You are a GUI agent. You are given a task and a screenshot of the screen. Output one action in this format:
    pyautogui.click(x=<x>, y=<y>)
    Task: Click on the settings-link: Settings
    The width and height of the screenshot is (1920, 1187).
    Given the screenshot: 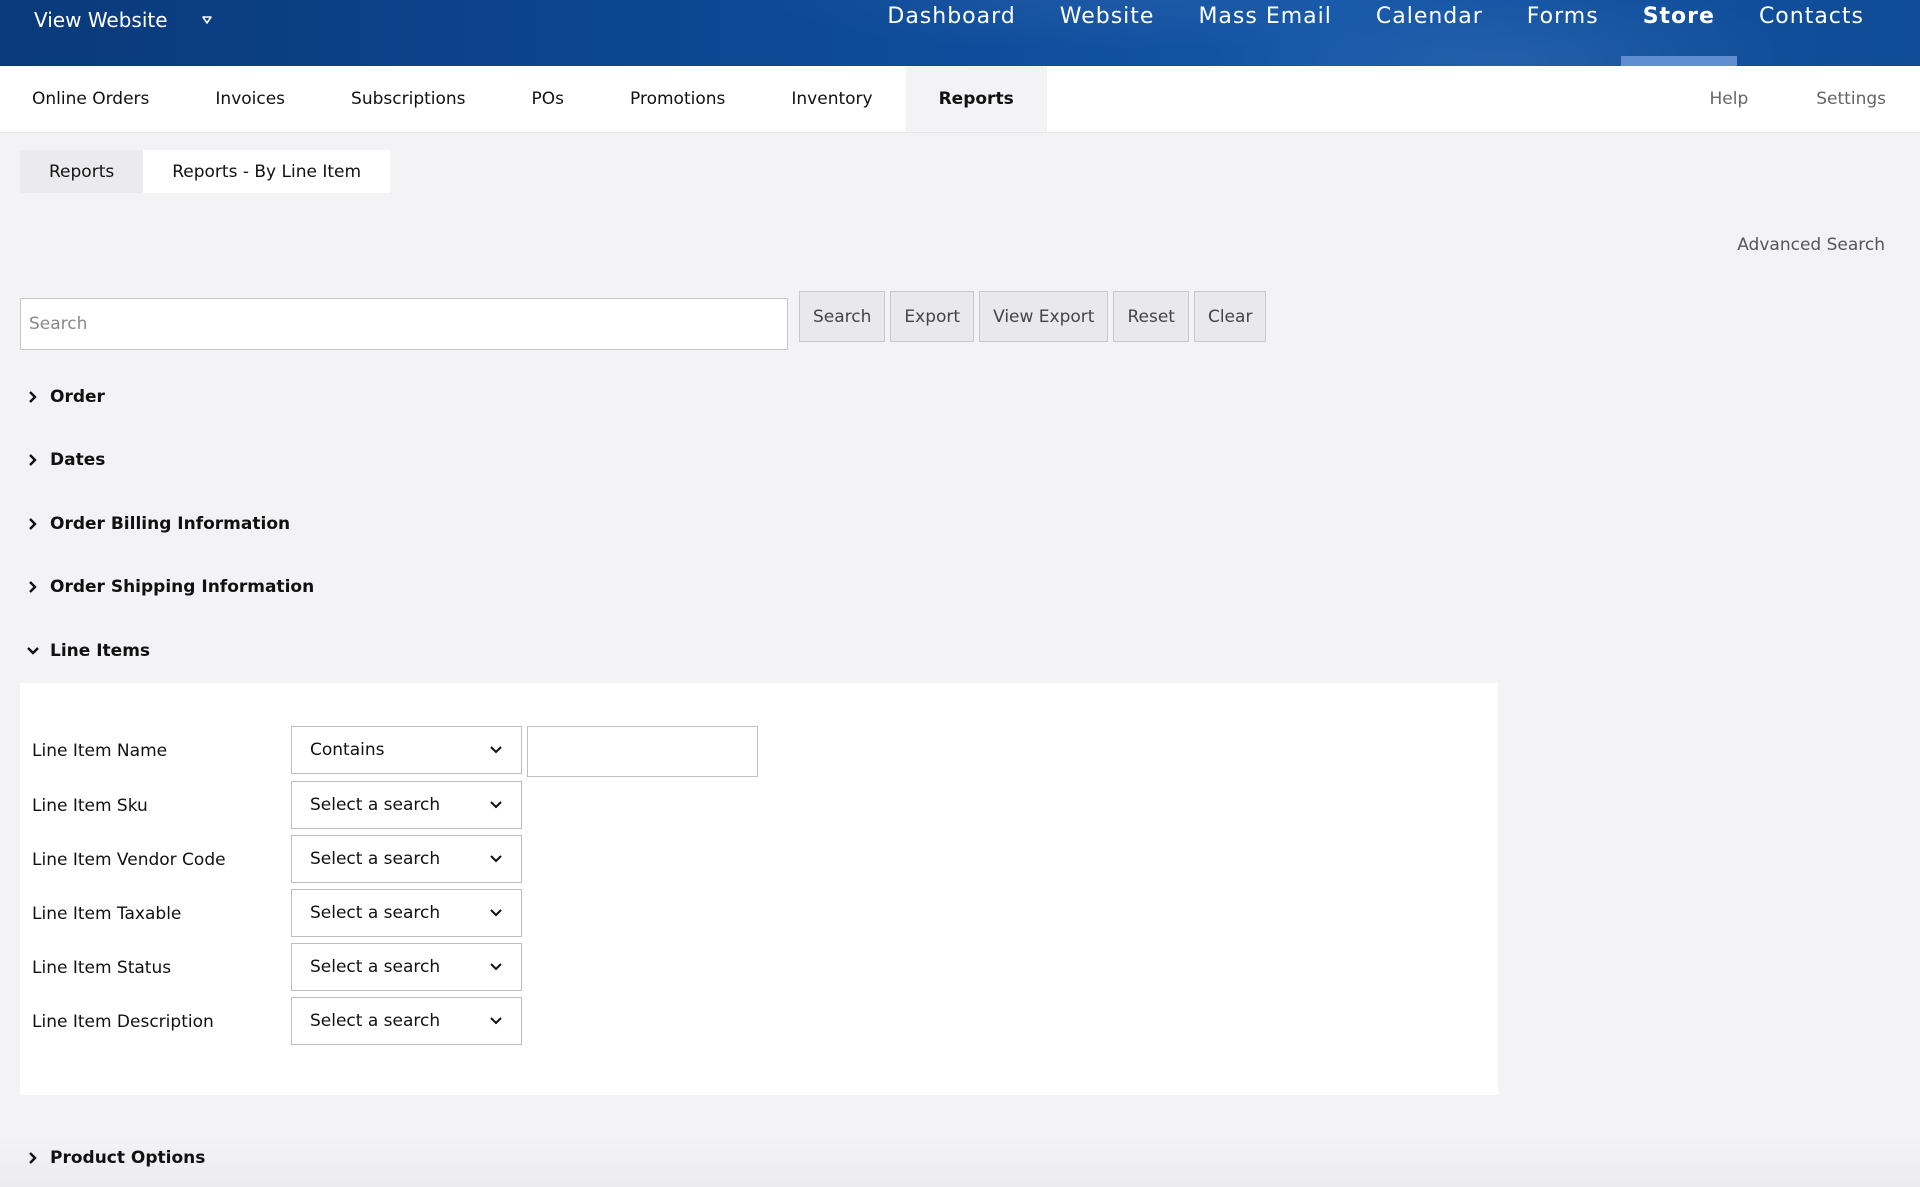 What is the action you would take?
    pyautogui.click(x=1851, y=99)
    